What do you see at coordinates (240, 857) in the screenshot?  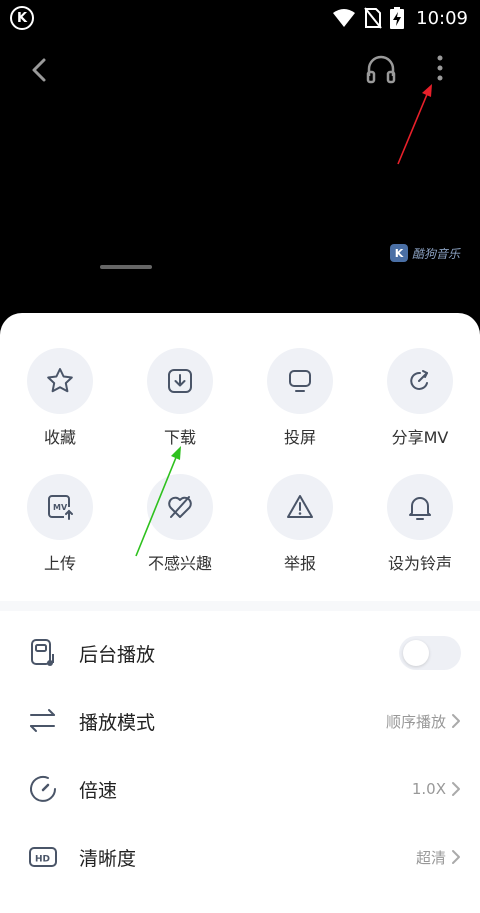 I see `setting-quality: HD 清晰度 超清` at bounding box center [240, 857].